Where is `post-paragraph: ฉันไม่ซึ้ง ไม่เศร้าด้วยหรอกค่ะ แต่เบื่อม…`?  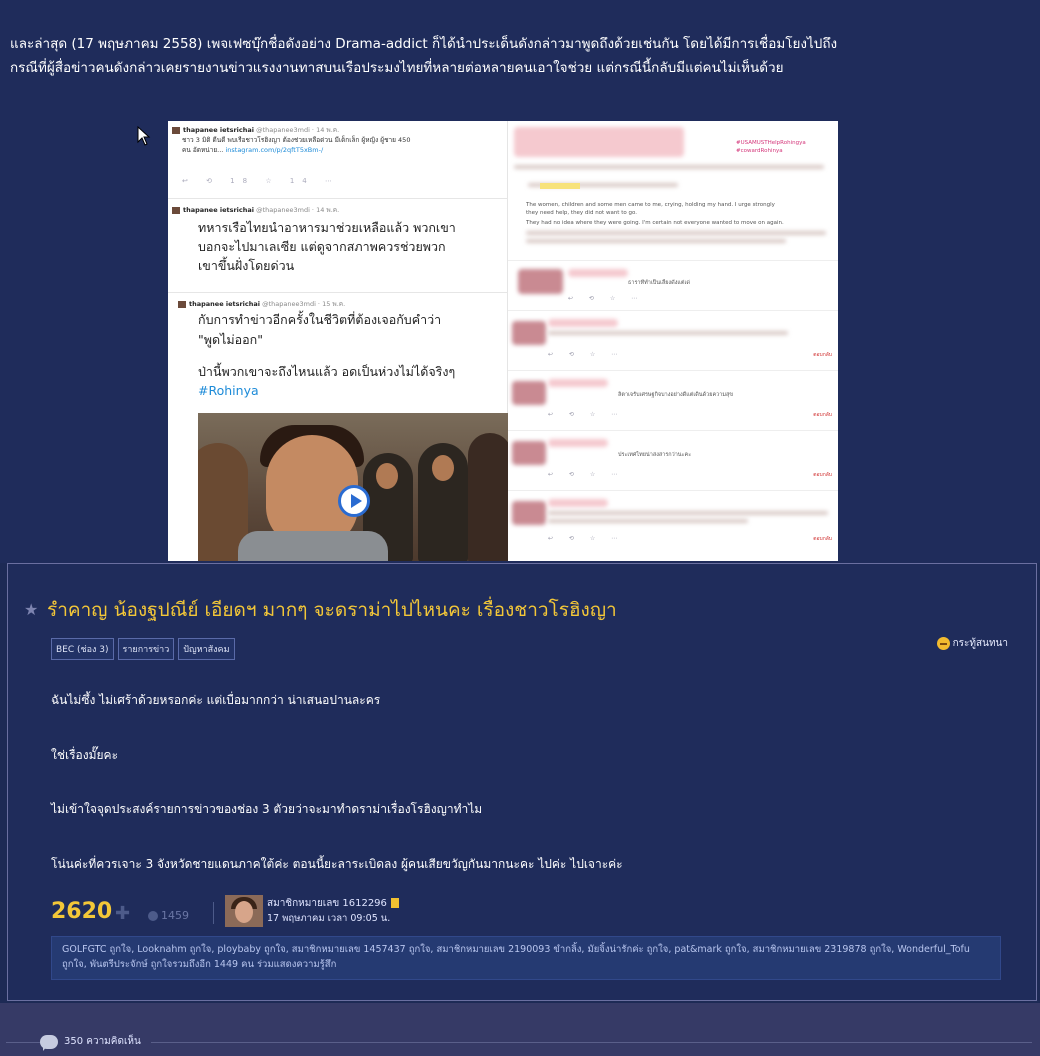 post-paragraph: ฉันไม่ซึ้ง ไม่เศร้าด้วยหรอกค่ะ แต่เบื่อม… is located at coordinates (216, 700).